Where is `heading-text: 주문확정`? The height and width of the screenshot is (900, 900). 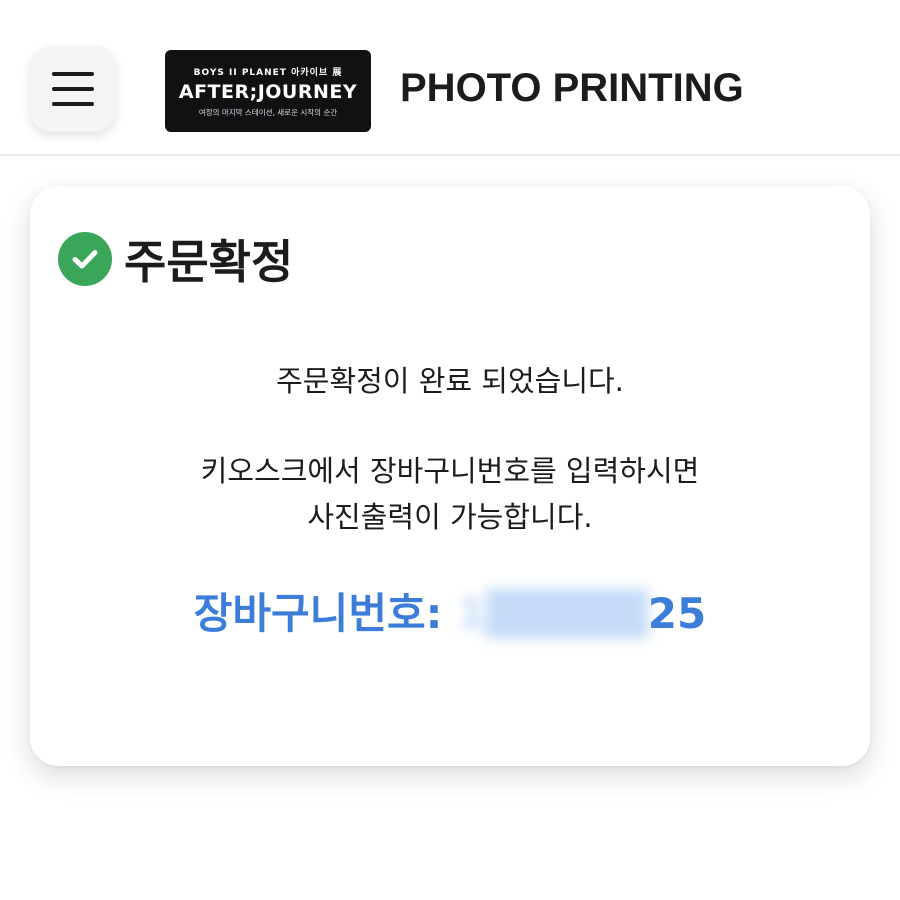
heading-text: 주문확정 is located at coordinates (209, 262).